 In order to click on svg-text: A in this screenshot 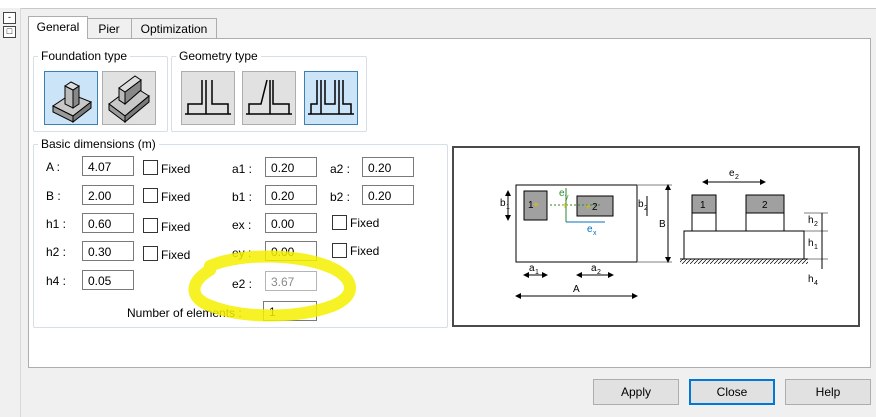, I will do `click(576, 289)`.